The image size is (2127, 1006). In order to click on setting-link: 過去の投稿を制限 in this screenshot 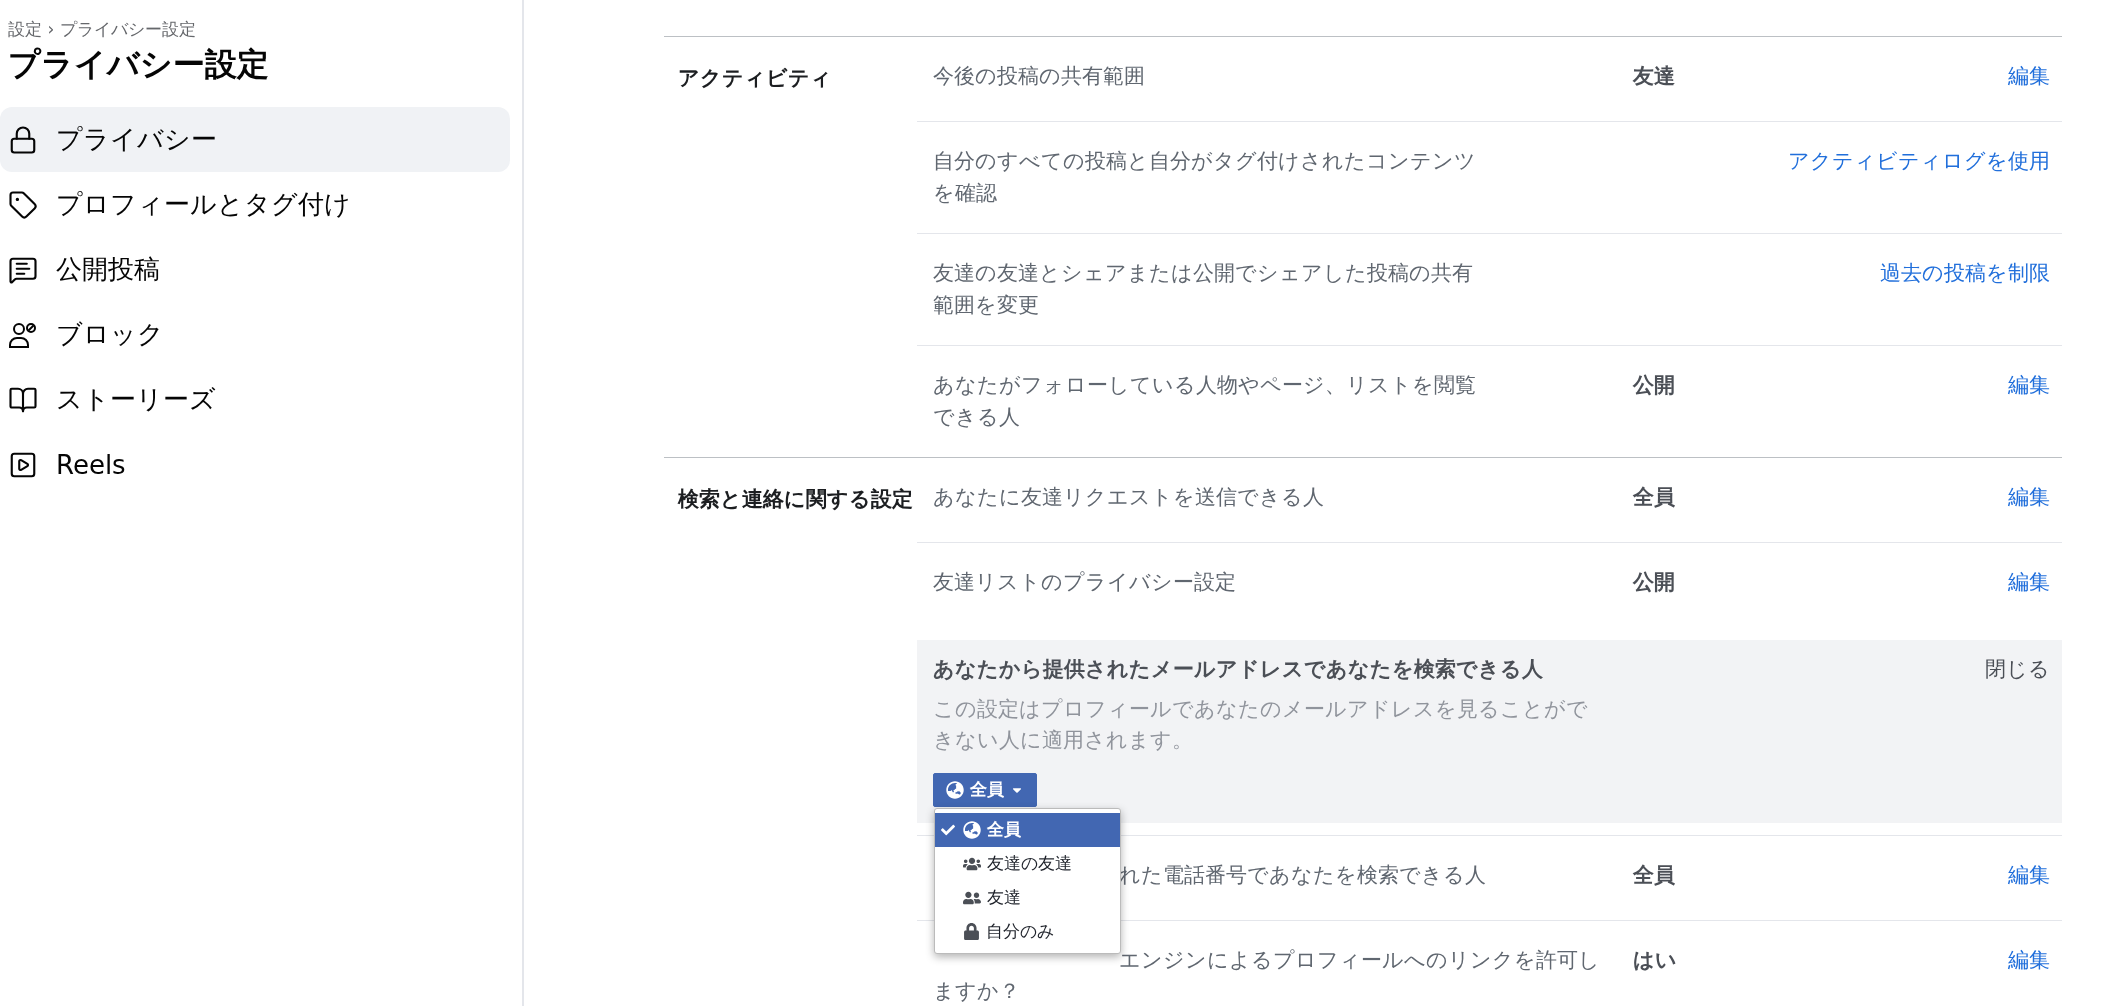, I will do `click(1965, 274)`.